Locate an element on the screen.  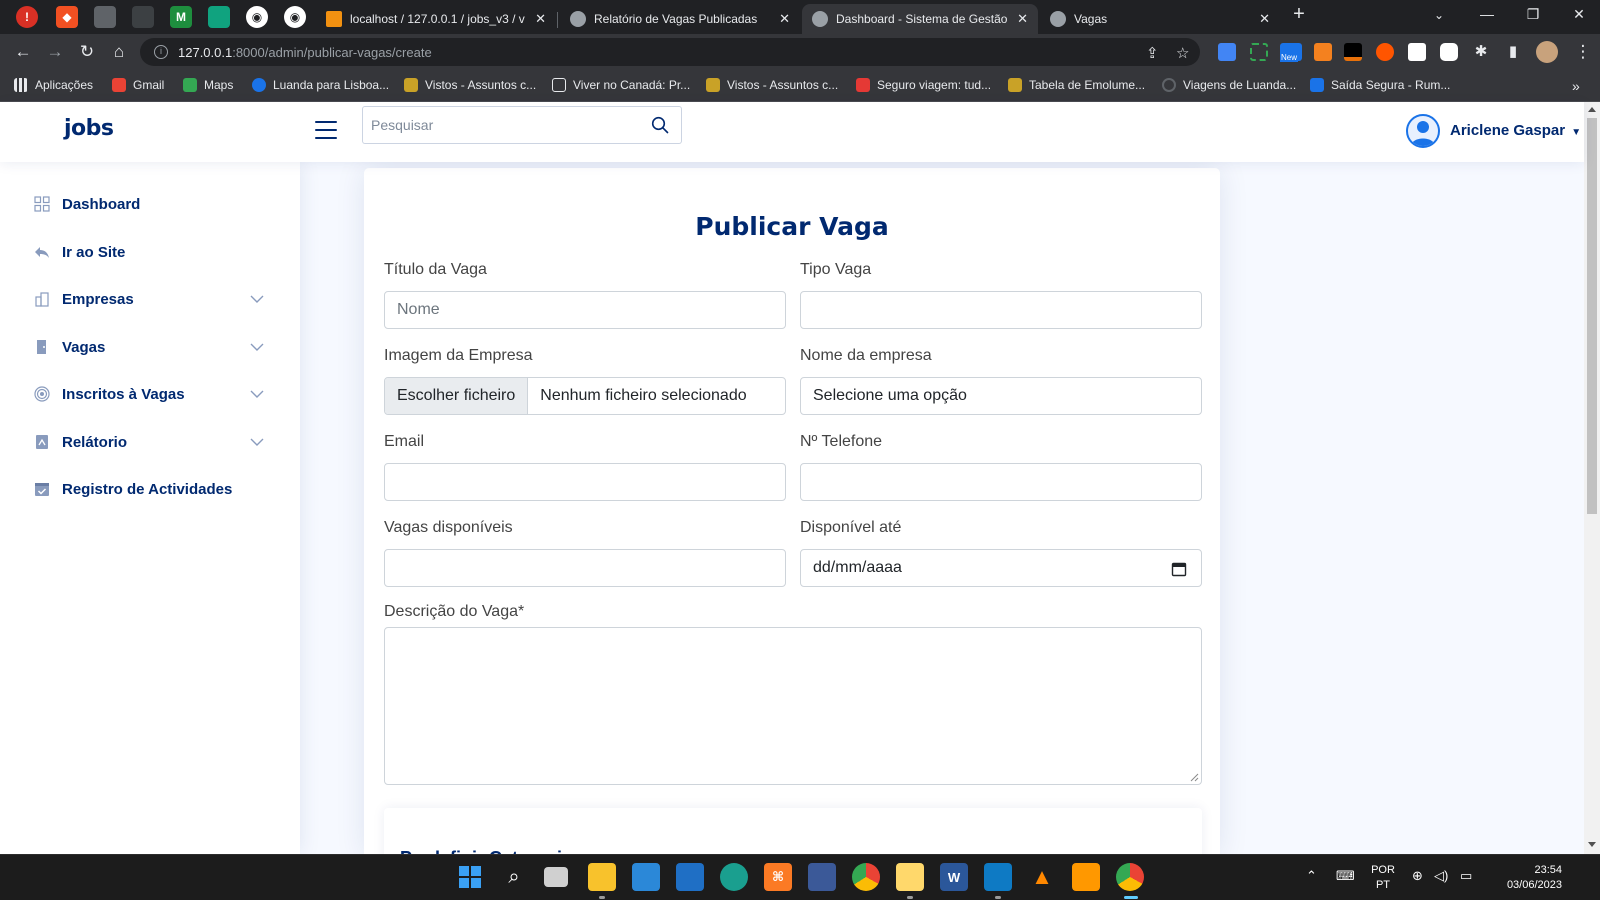
browser-menu-icon: ⋮ is located at coordinates (1583, 52).